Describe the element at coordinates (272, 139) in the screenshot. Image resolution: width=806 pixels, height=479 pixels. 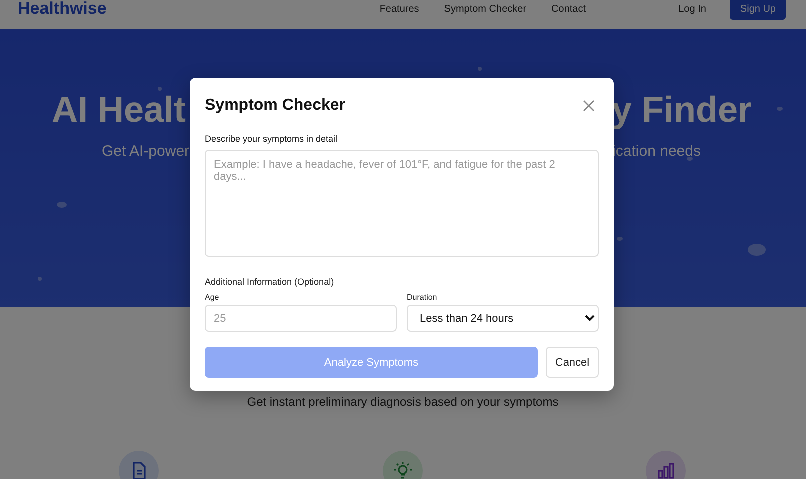
I see `field-label: Describe your symptoms in detail` at that location.